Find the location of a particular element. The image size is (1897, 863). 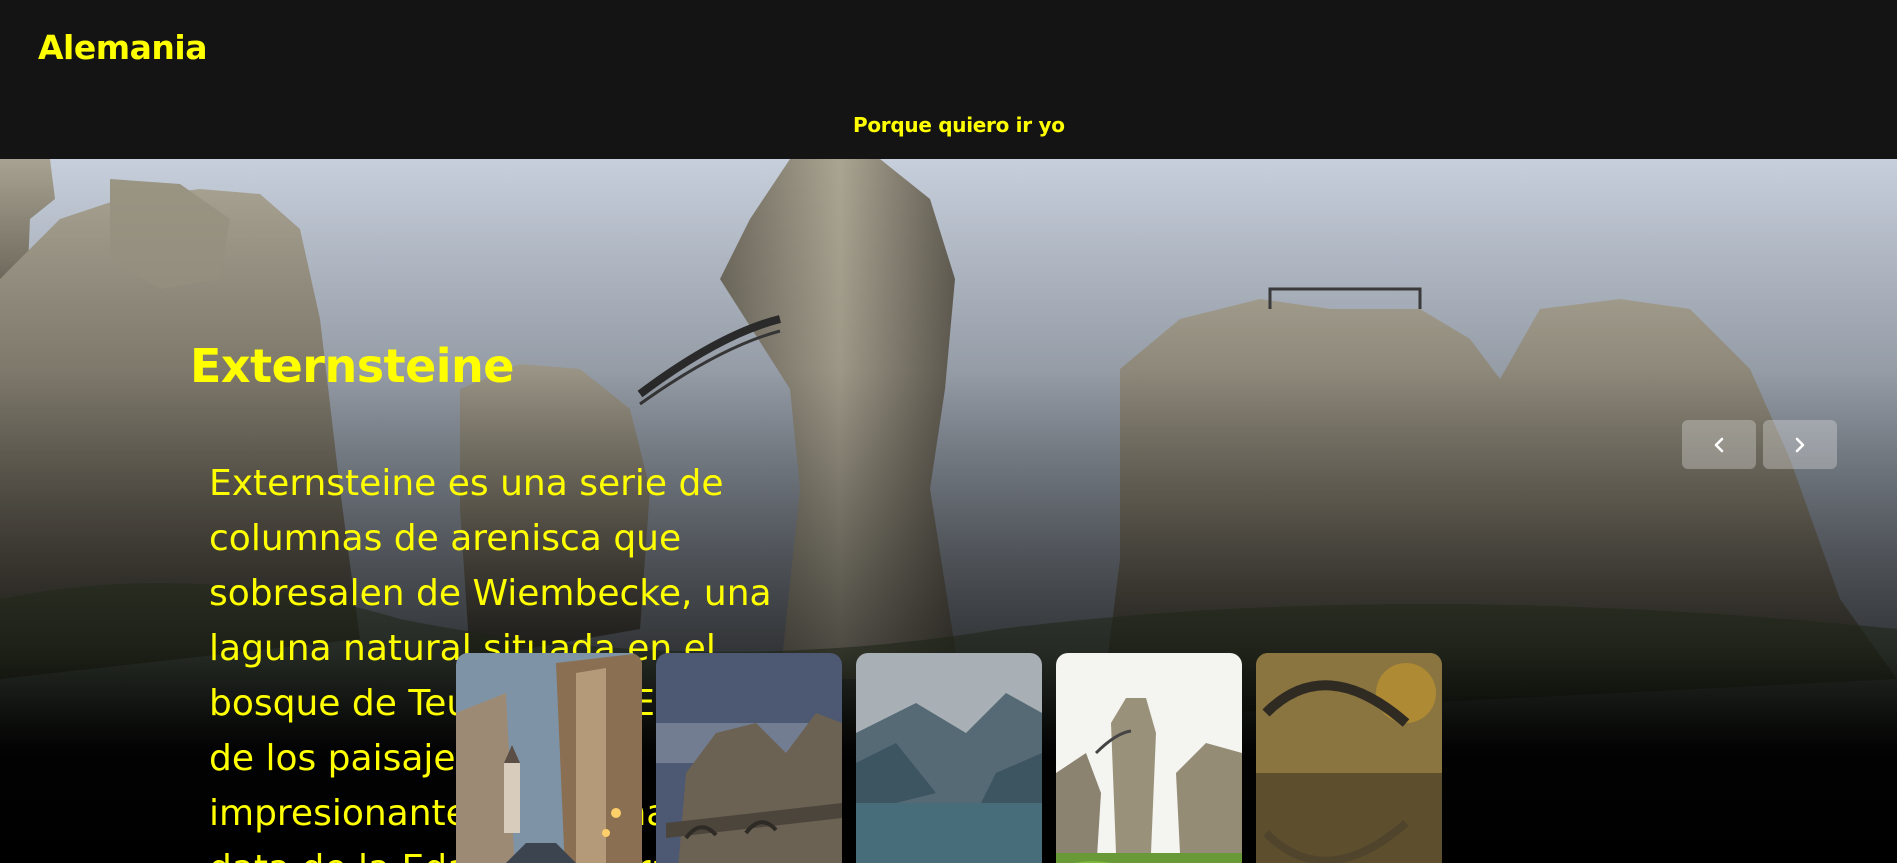

chevron-left-icon is located at coordinates (1719, 444).